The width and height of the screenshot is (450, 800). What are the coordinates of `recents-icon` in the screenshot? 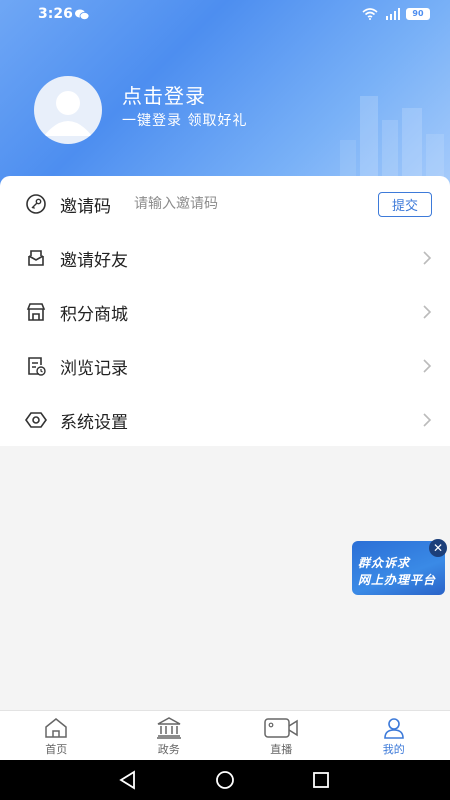 It's located at (321, 780).